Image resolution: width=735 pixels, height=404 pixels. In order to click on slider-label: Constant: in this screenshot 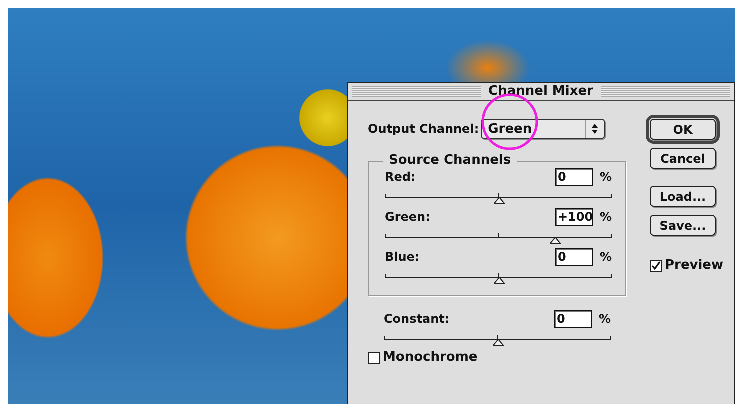, I will do `click(417, 319)`.